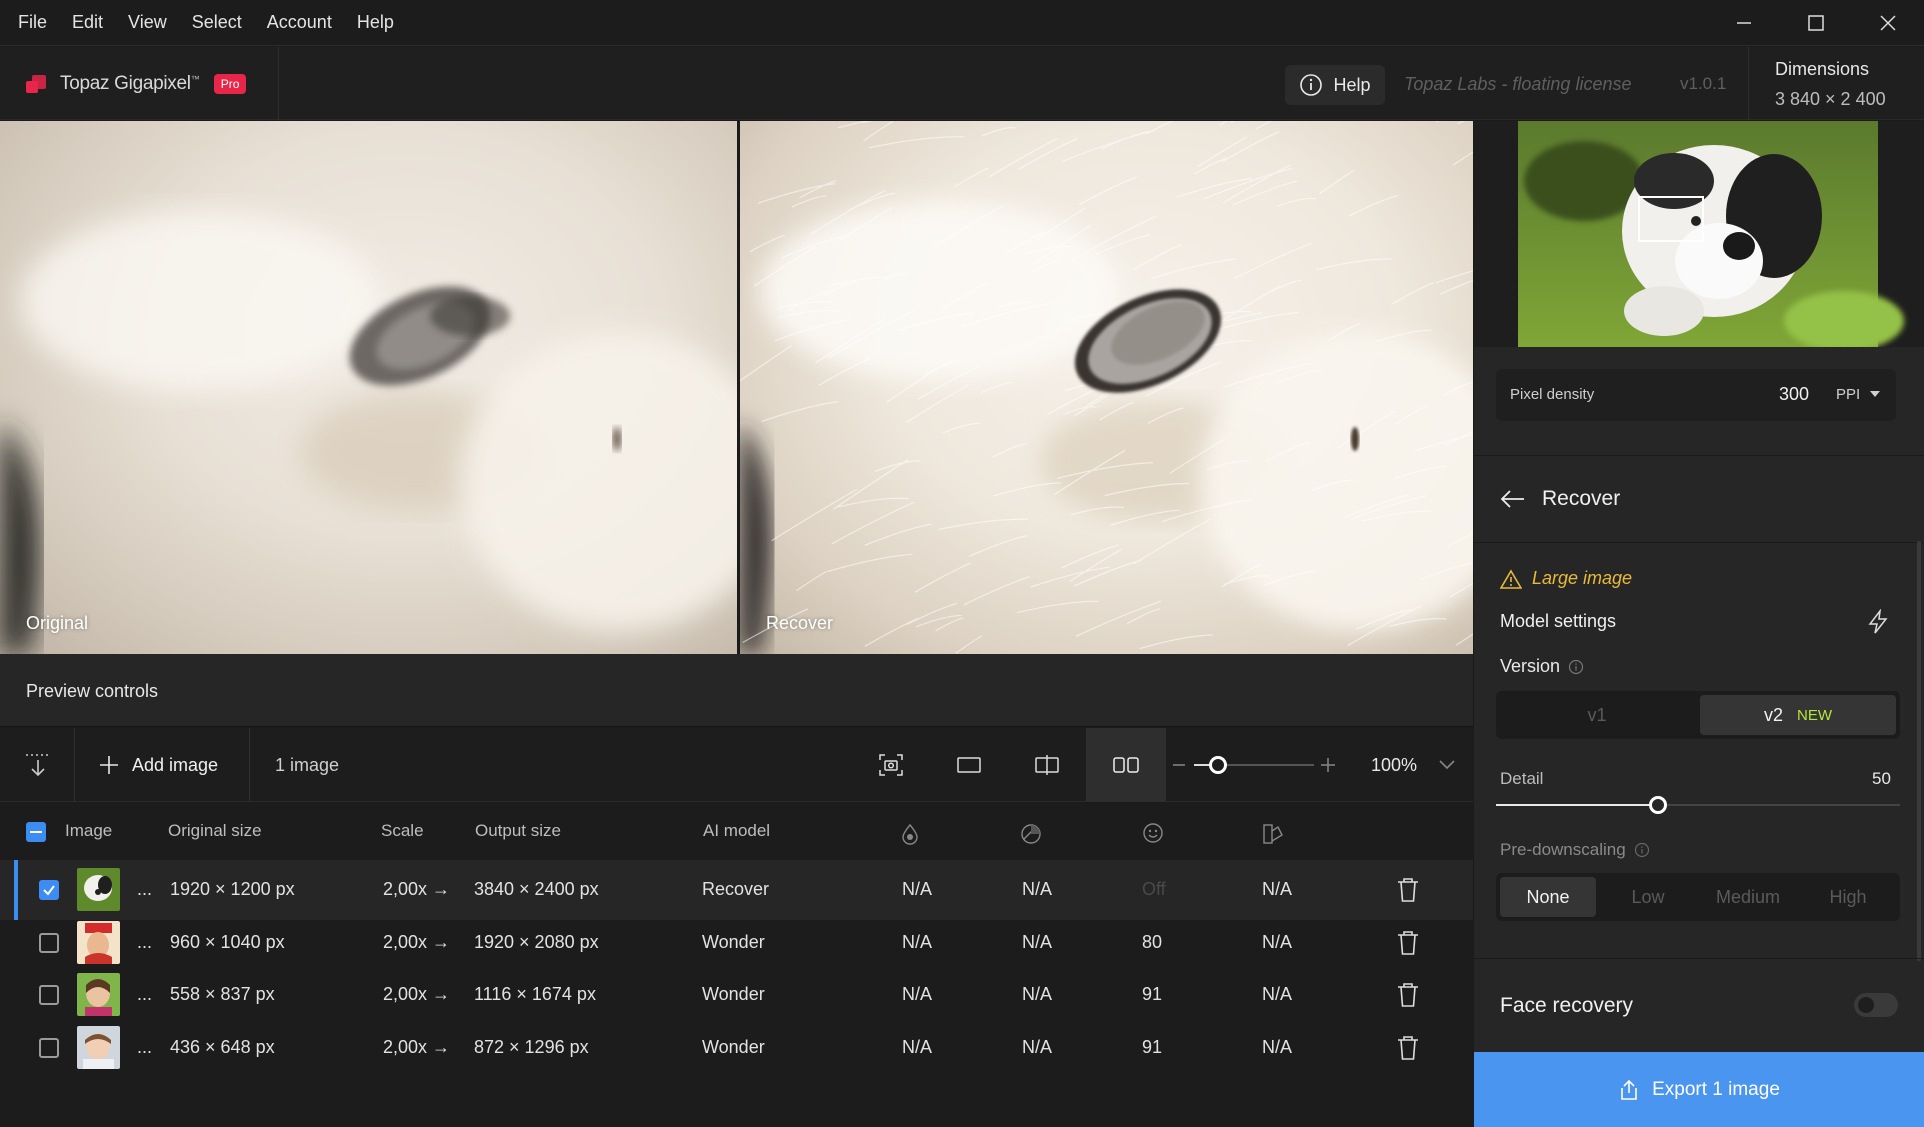 Image resolution: width=1924 pixels, height=1127 pixels. Describe the element at coordinates (1513, 499) in the screenshot. I see `back-arrow-icon` at that location.